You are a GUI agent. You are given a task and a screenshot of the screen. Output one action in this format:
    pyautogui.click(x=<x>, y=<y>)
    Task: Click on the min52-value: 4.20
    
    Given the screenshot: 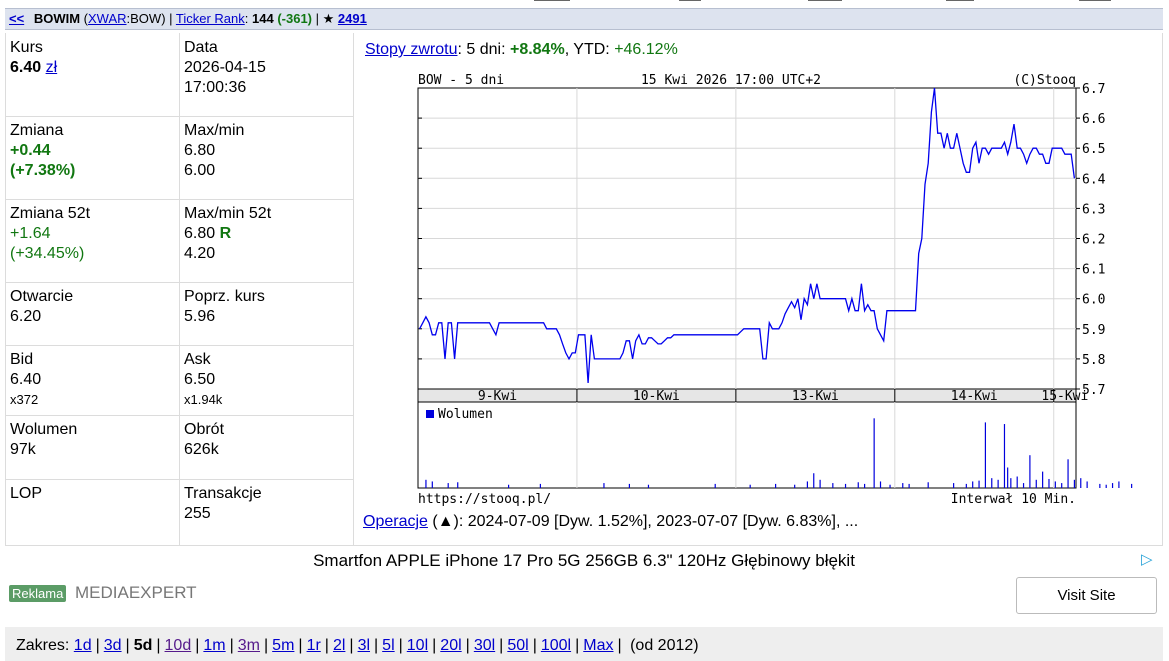 What is the action you would take?
    pyautogui.click(x=200, y=253)
    